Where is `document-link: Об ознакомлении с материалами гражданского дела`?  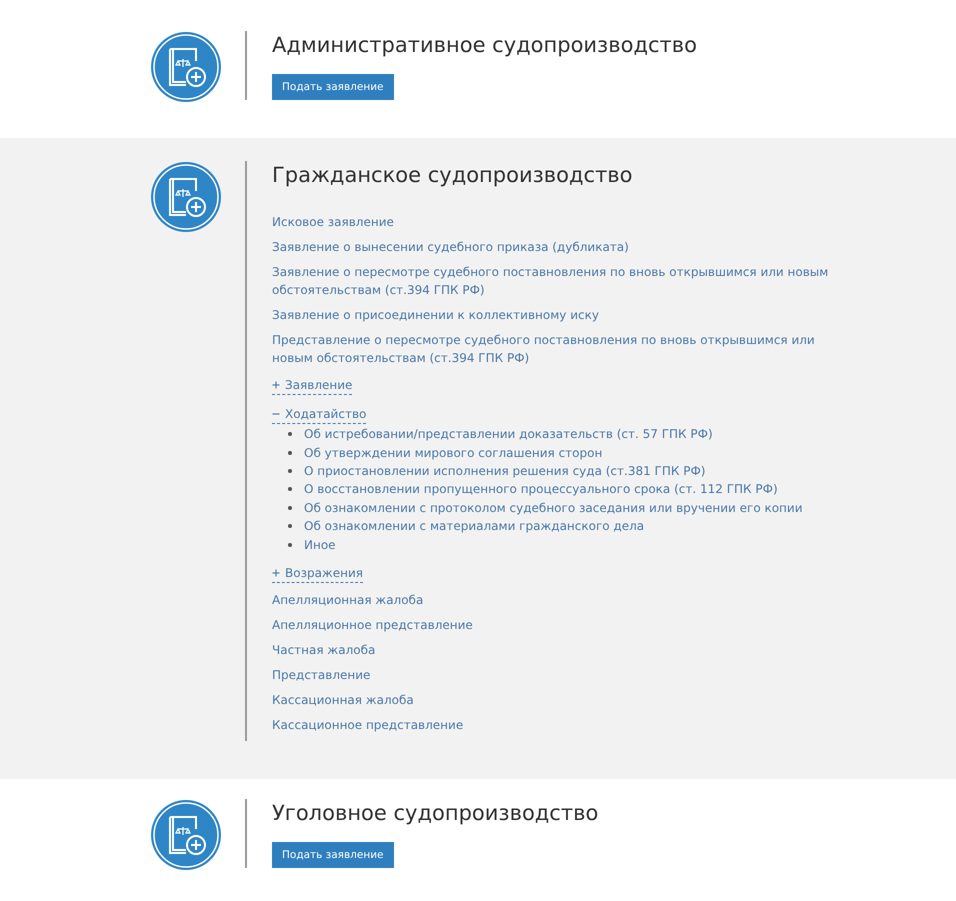
document-link: Об ознакомлении с материалами гражданского дела is located at coordinates (474, 526).